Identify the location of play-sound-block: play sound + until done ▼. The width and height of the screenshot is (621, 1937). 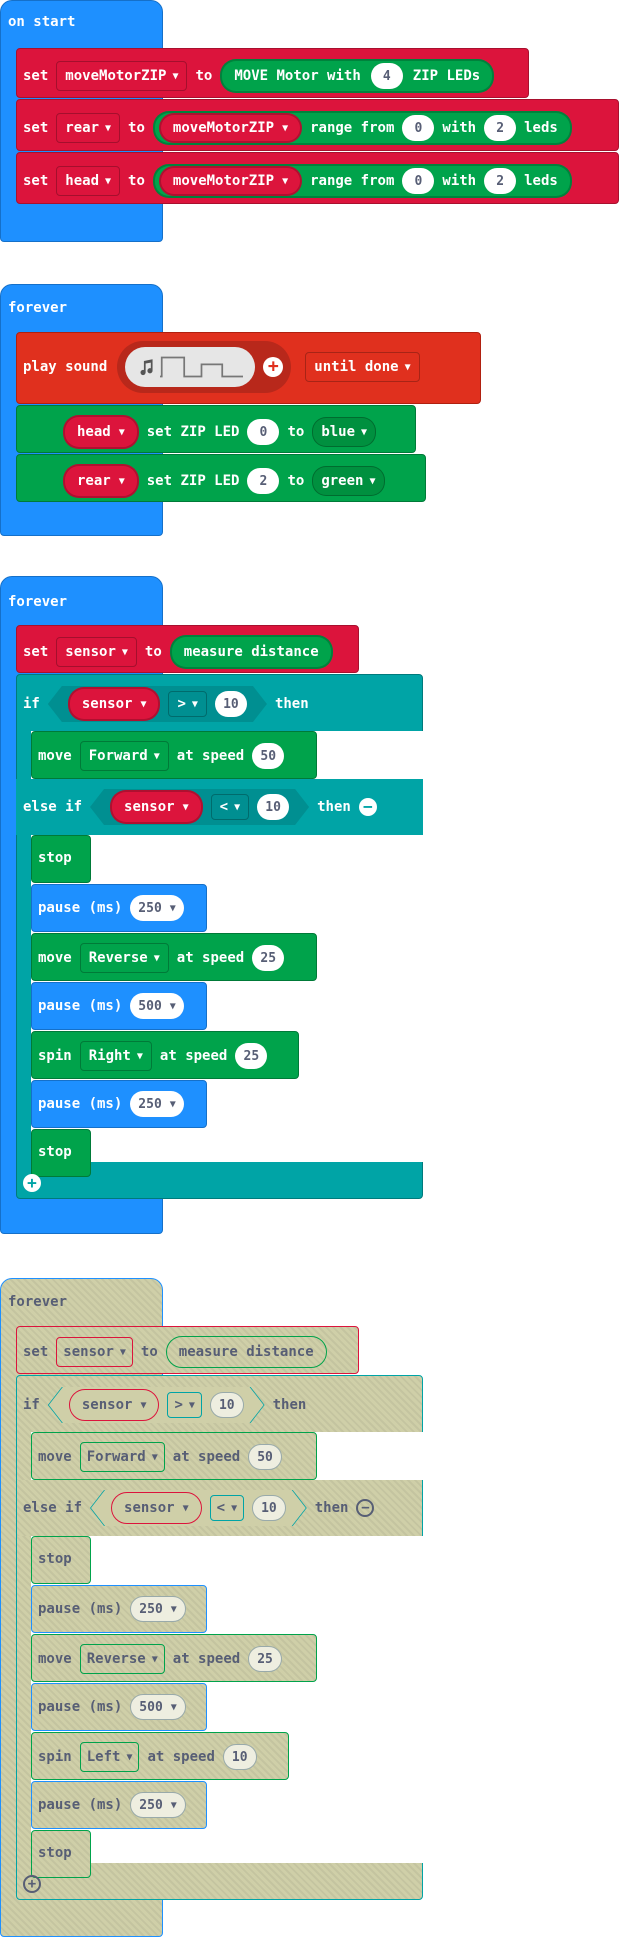
(248, 368).